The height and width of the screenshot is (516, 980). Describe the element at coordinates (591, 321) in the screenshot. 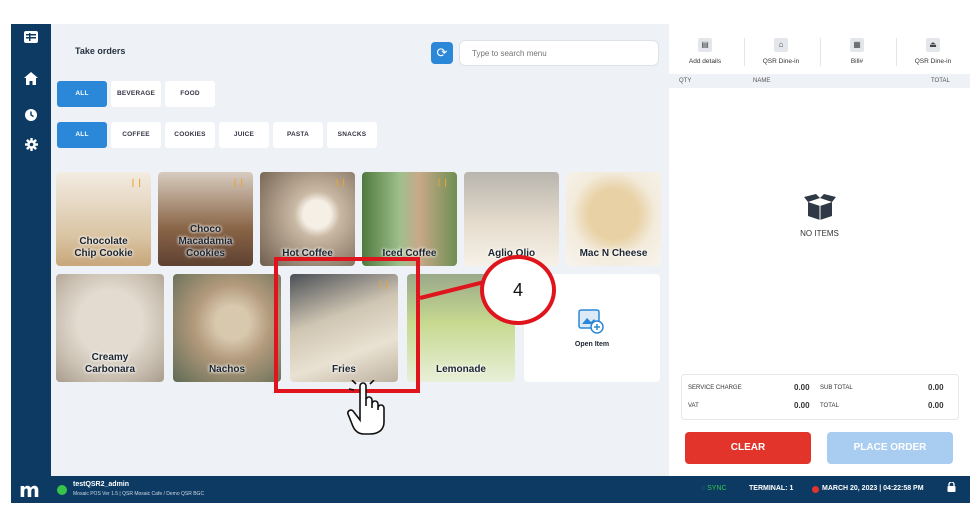

I see `open-item-icon` at that location.